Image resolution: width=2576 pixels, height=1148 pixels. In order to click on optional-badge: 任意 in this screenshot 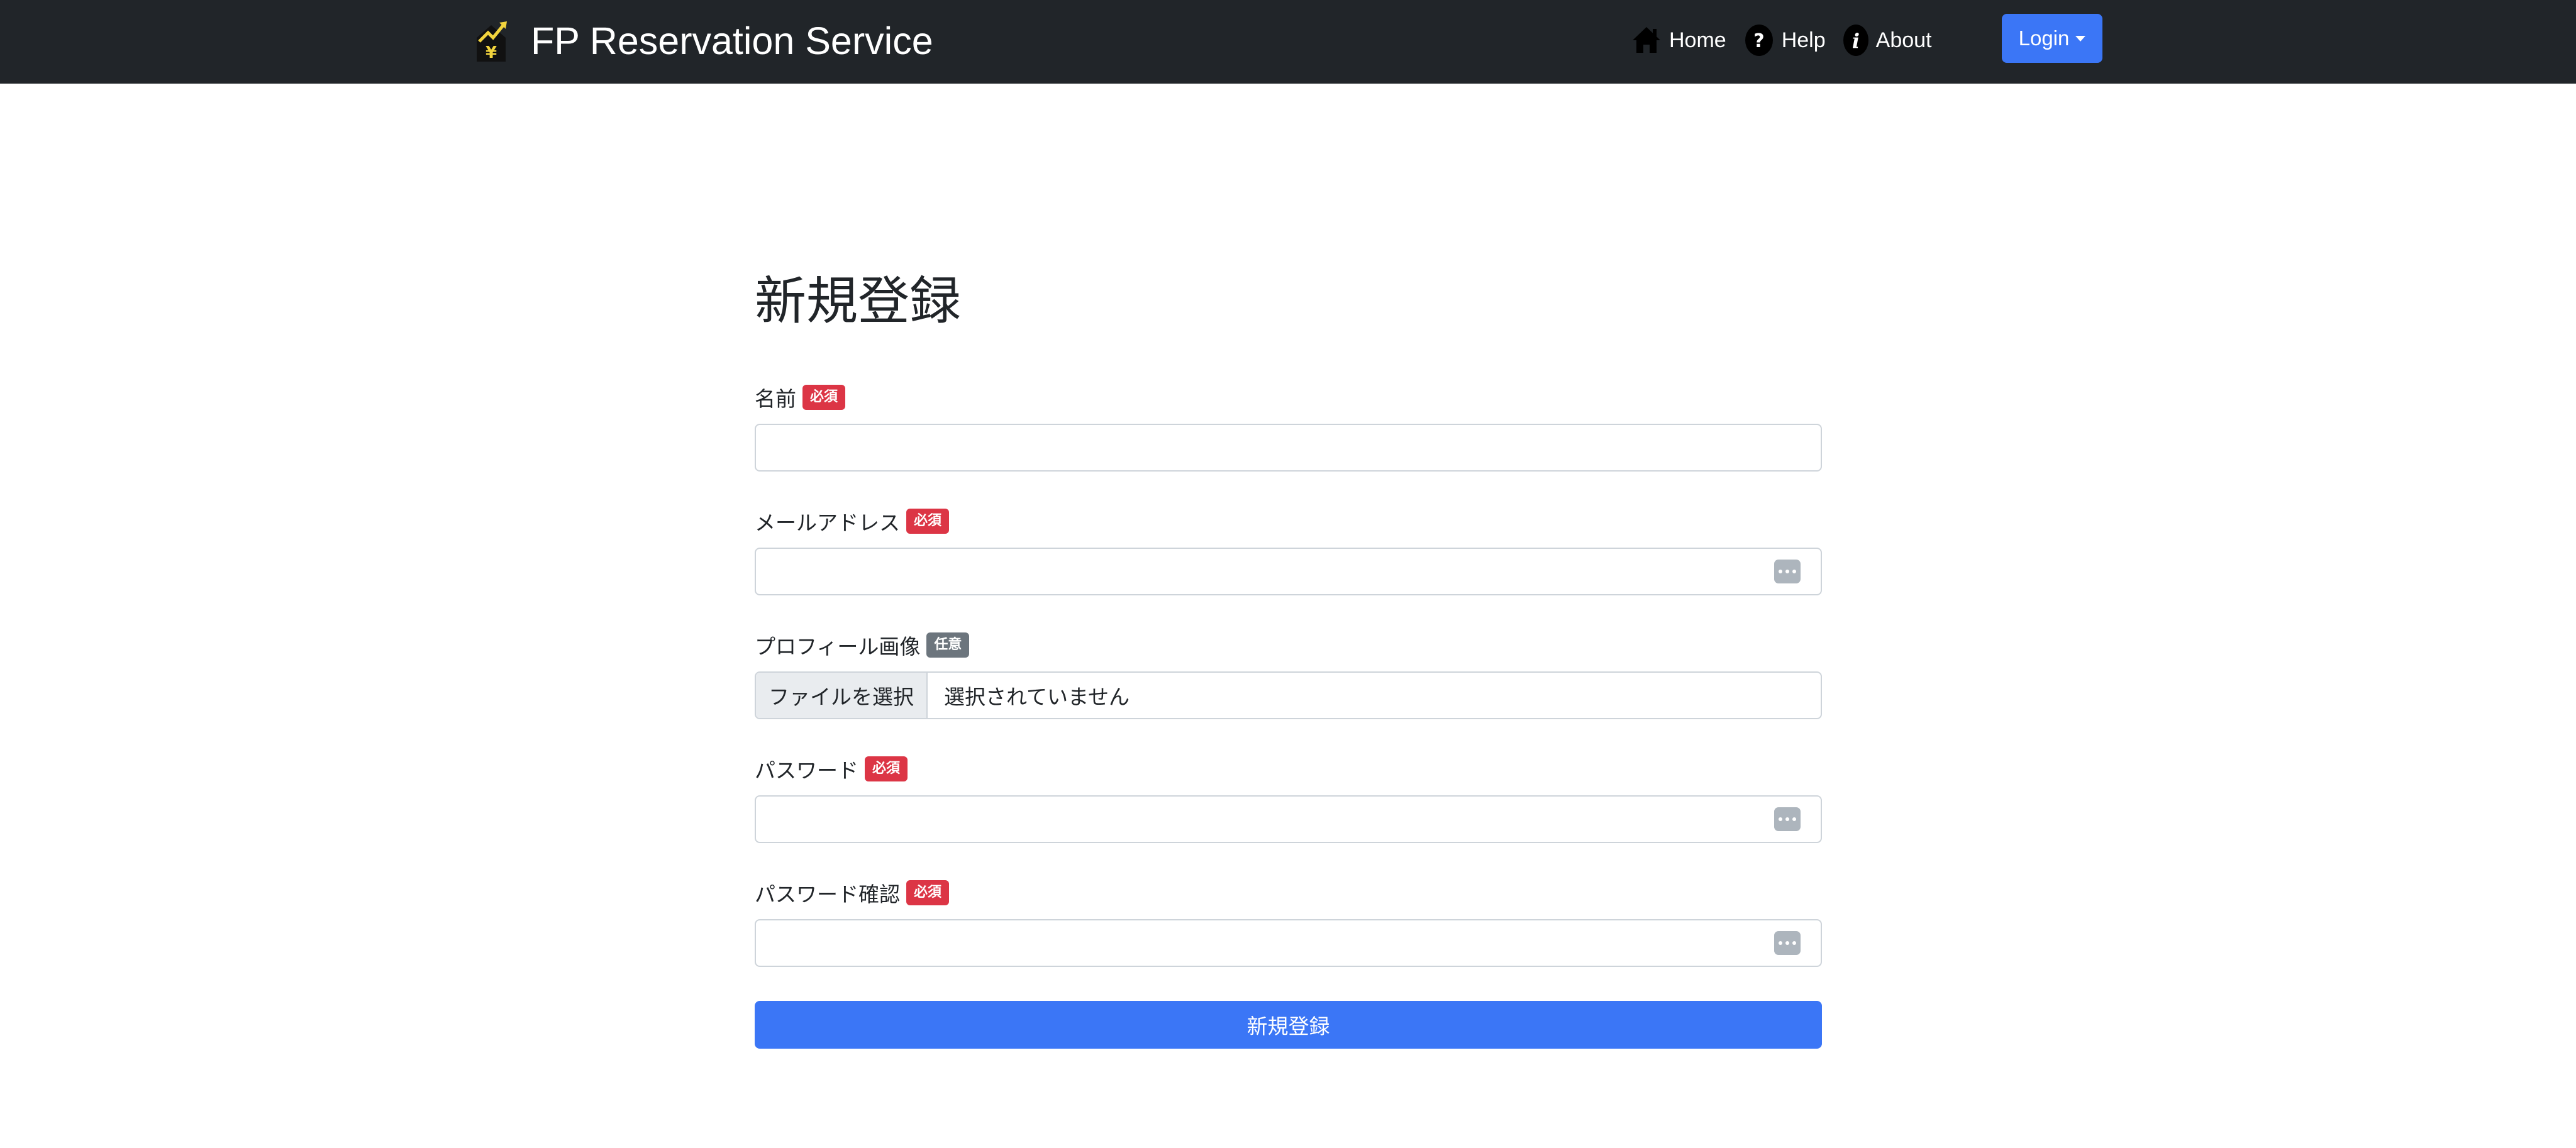, I will do `click(948, 645)`.